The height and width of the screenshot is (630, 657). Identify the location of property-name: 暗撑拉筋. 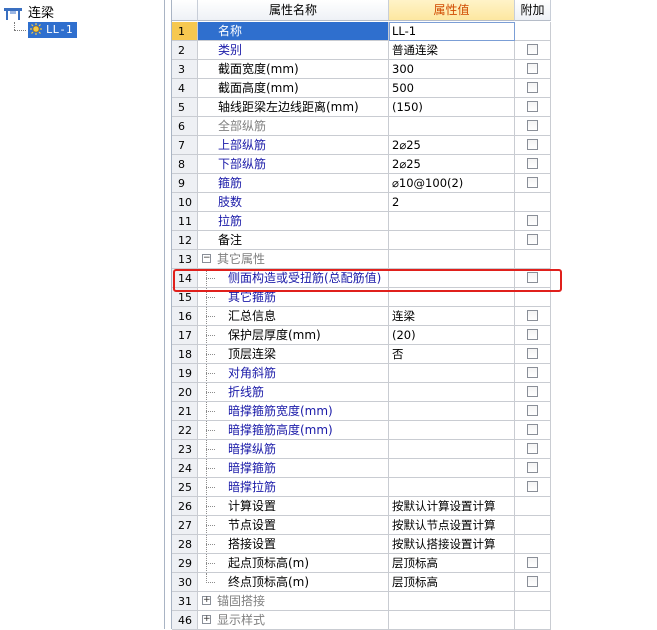
(293, 487).